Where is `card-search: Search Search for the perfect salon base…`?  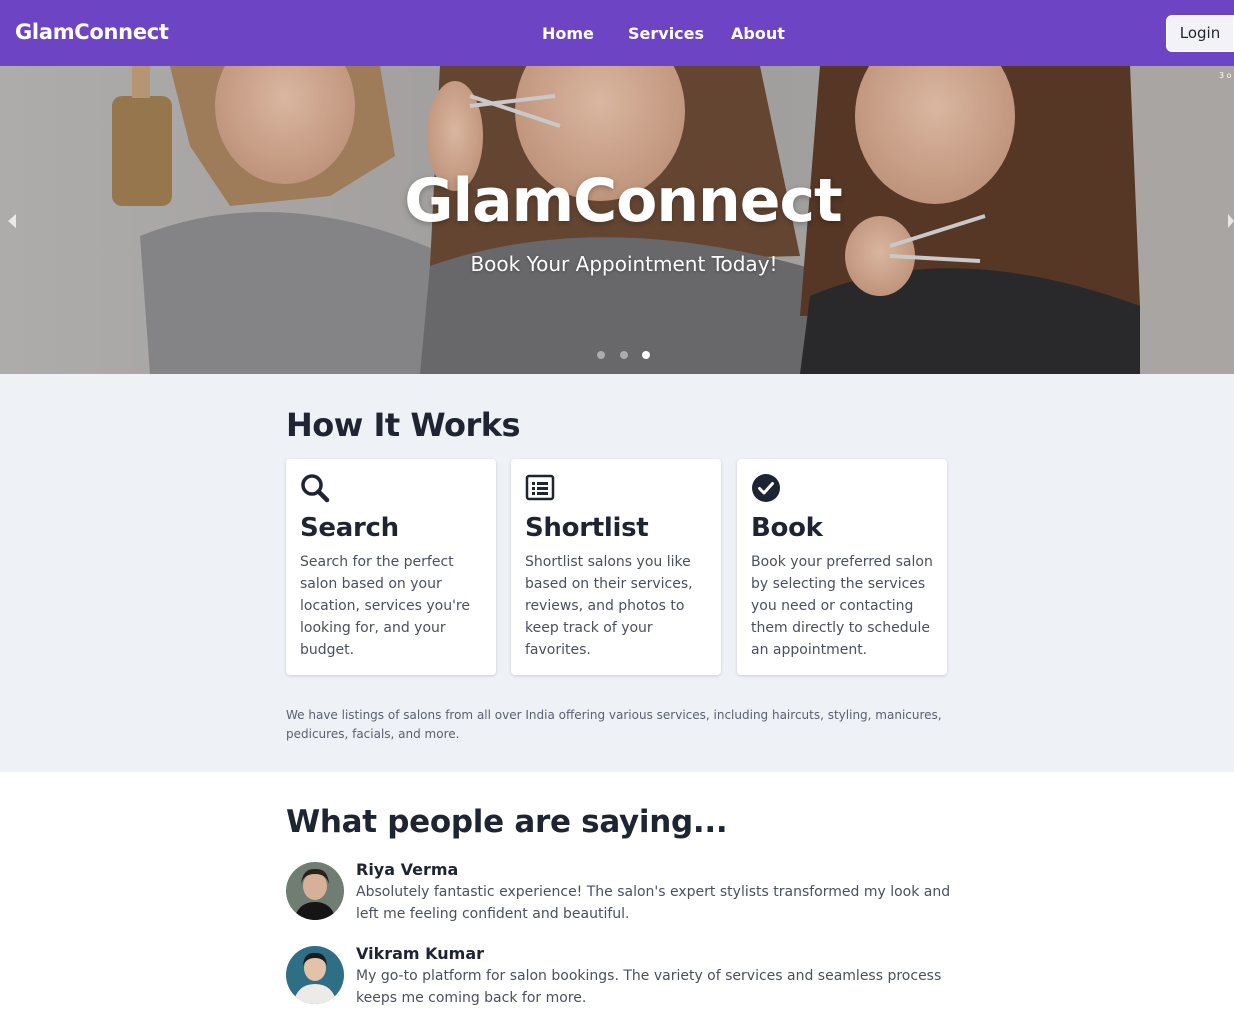
card-search: Search Search for the perfect salon base… is located at coordinates (391, 567).